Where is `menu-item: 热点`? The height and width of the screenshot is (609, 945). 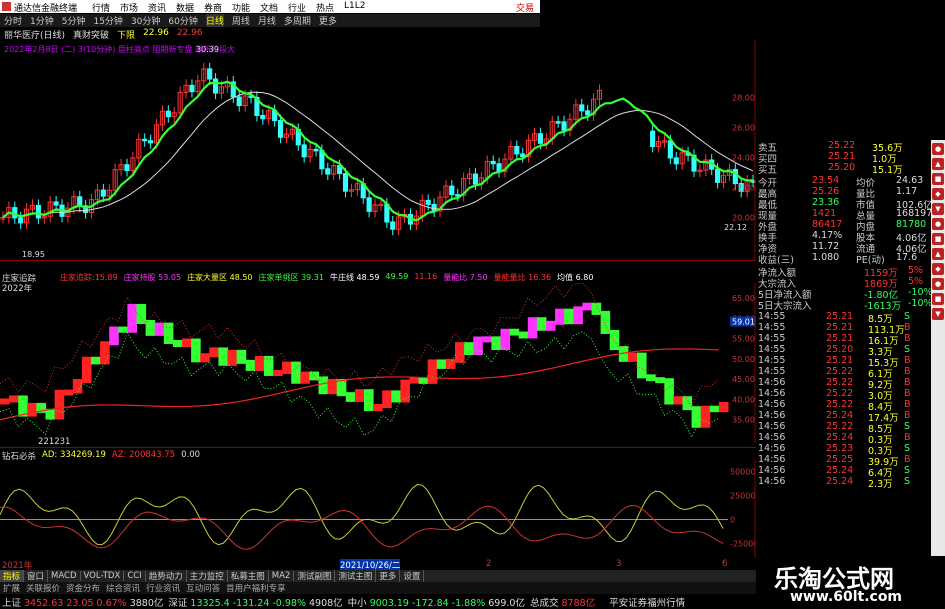 menu-item: 热点 is located at coordinates (330, 7).